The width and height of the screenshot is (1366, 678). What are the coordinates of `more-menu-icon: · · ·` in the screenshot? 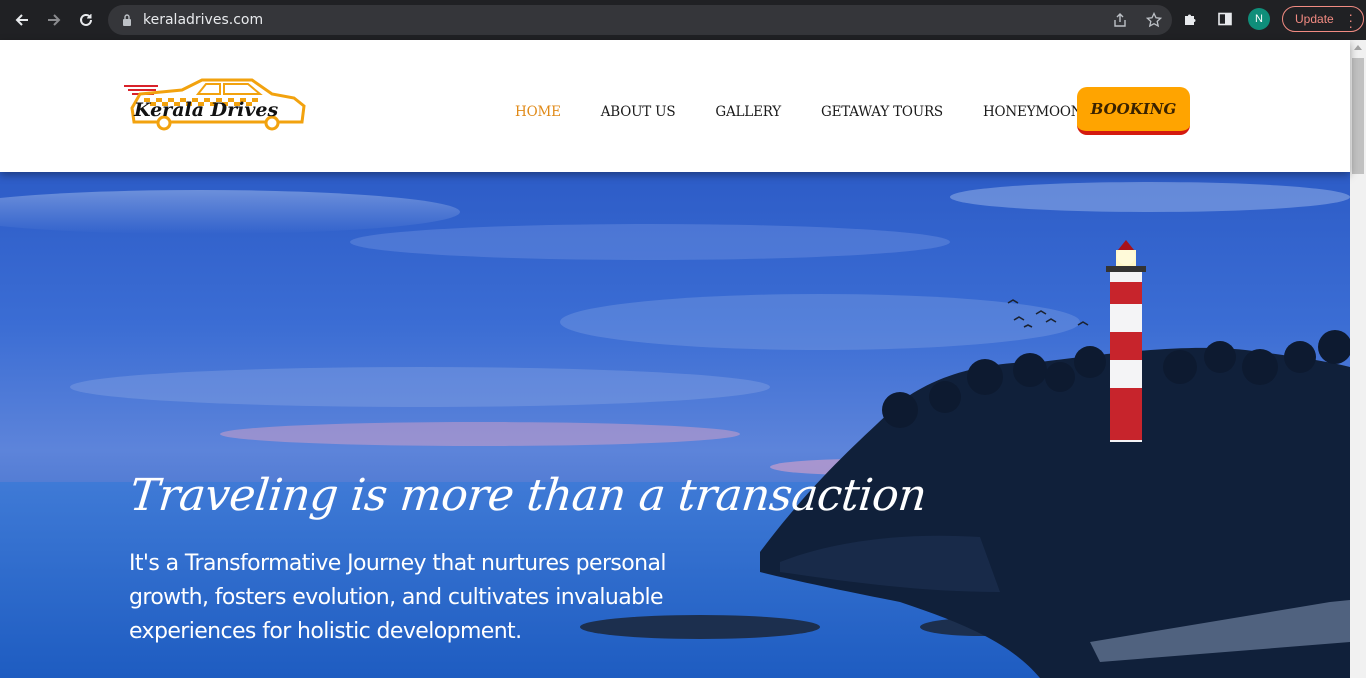 It's located at (1350, 20).